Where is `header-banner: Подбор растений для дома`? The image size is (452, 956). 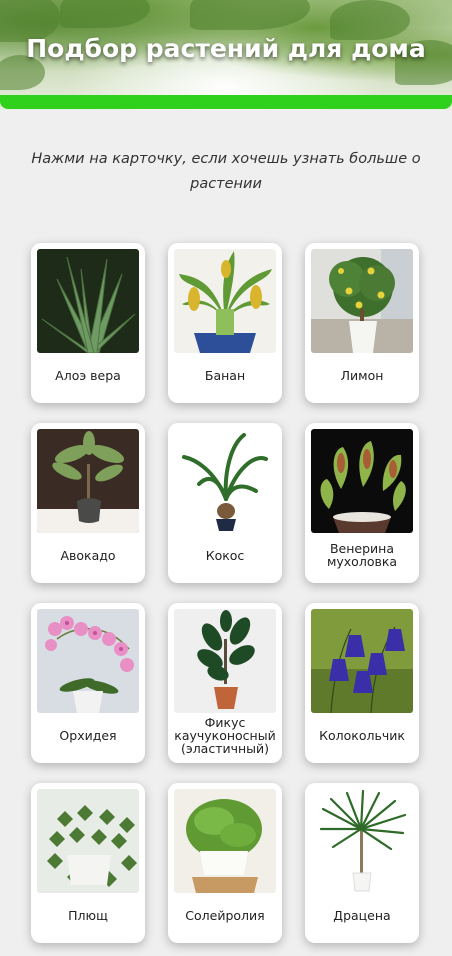 header-banner: Подбор растений для дома is located at coordinates (226, 55).